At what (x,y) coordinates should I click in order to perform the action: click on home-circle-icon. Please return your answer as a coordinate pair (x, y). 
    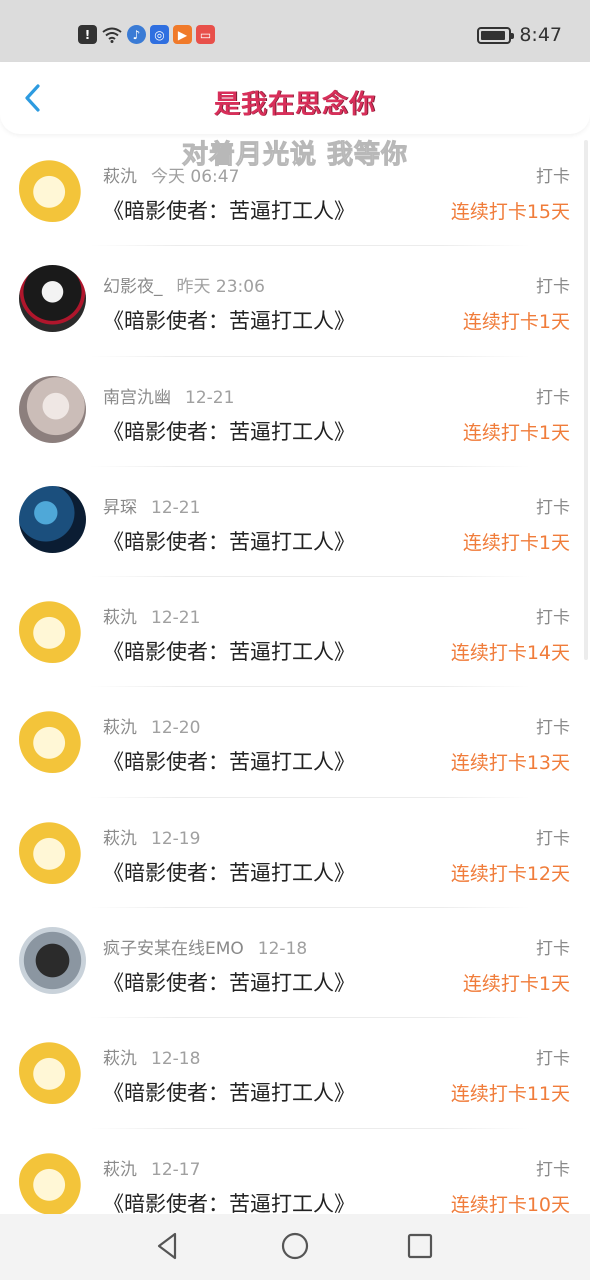
    Looking at the image, I should click on (295, 1246).